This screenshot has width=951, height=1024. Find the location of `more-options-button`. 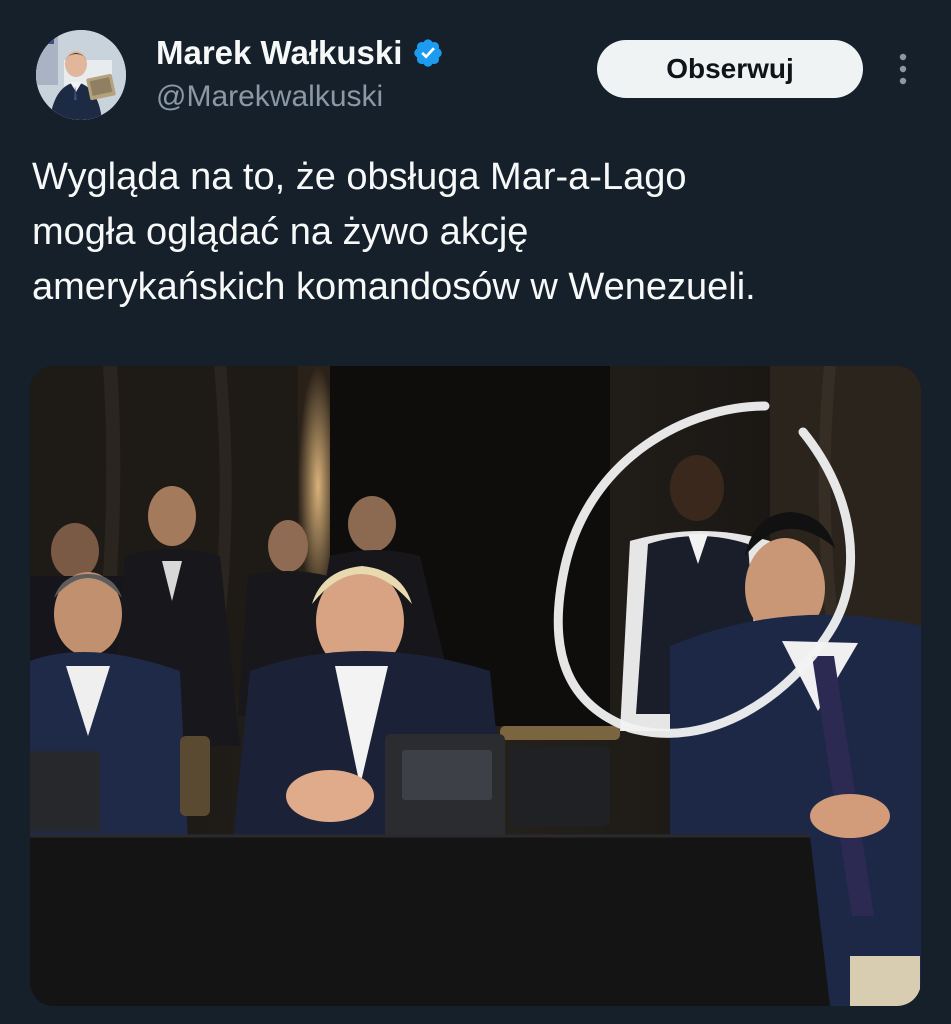

more-options-button is located at coordinates (903, 69).